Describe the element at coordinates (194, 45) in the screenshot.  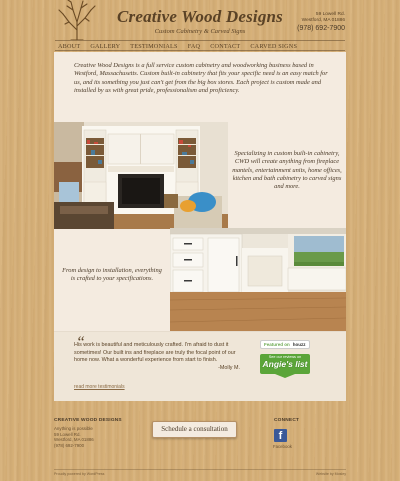
I see `nav-faq: FAQ` at that location.